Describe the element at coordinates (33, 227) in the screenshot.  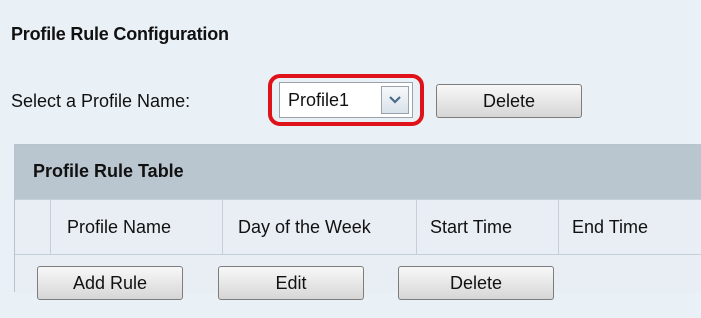
I see `select-column-header` at that location.